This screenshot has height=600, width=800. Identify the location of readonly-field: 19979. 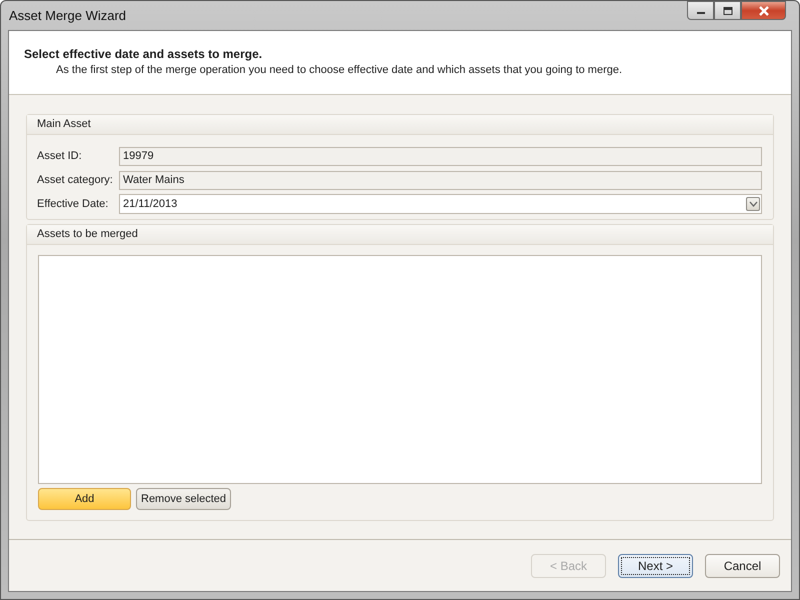
(440, 156).